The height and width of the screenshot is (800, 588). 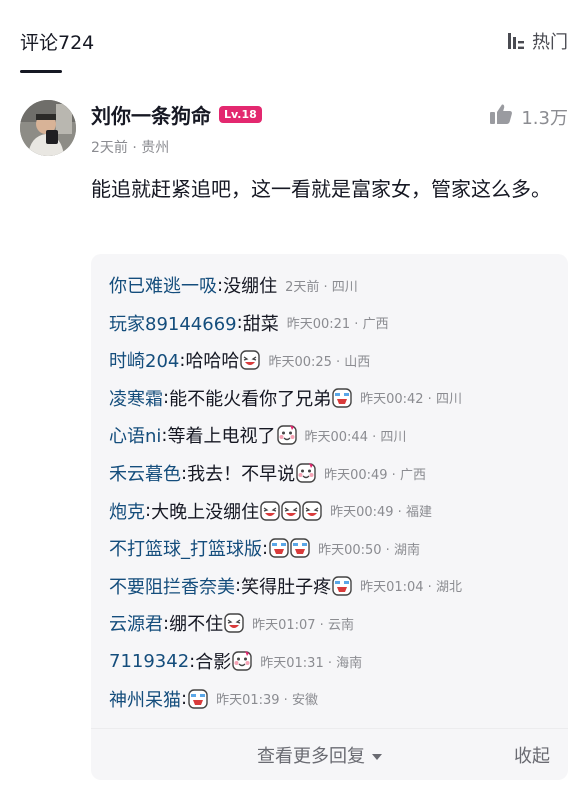 I want to click on reply-meta: 昨天00:49 · 广西, so click(x=375, y=475).